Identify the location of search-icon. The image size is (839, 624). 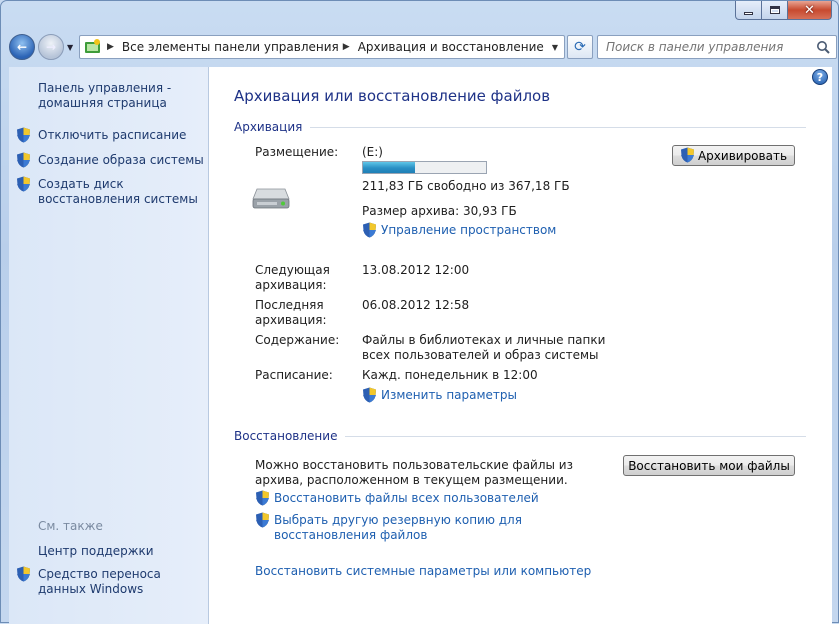
(823, 47).